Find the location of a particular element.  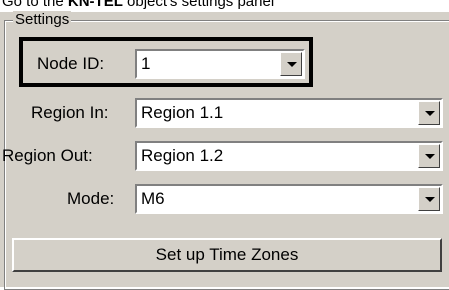

region-out-combobox: Region 1.2 is located at coordinates (289, 156).